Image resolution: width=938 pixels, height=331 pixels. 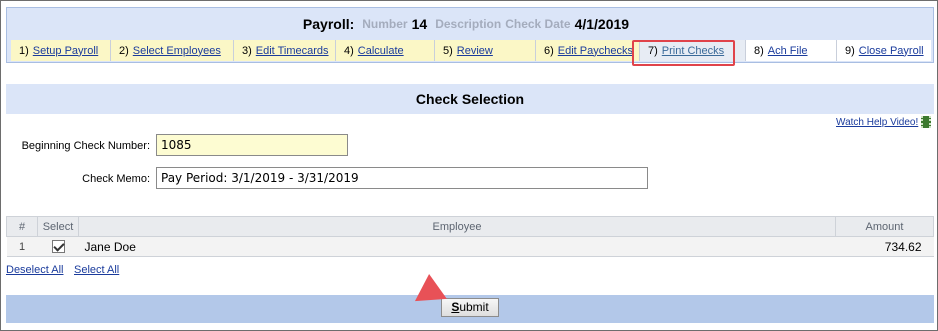 I want to click on step-select-employees: 2) Select Employees, so click(x=172, y=50).